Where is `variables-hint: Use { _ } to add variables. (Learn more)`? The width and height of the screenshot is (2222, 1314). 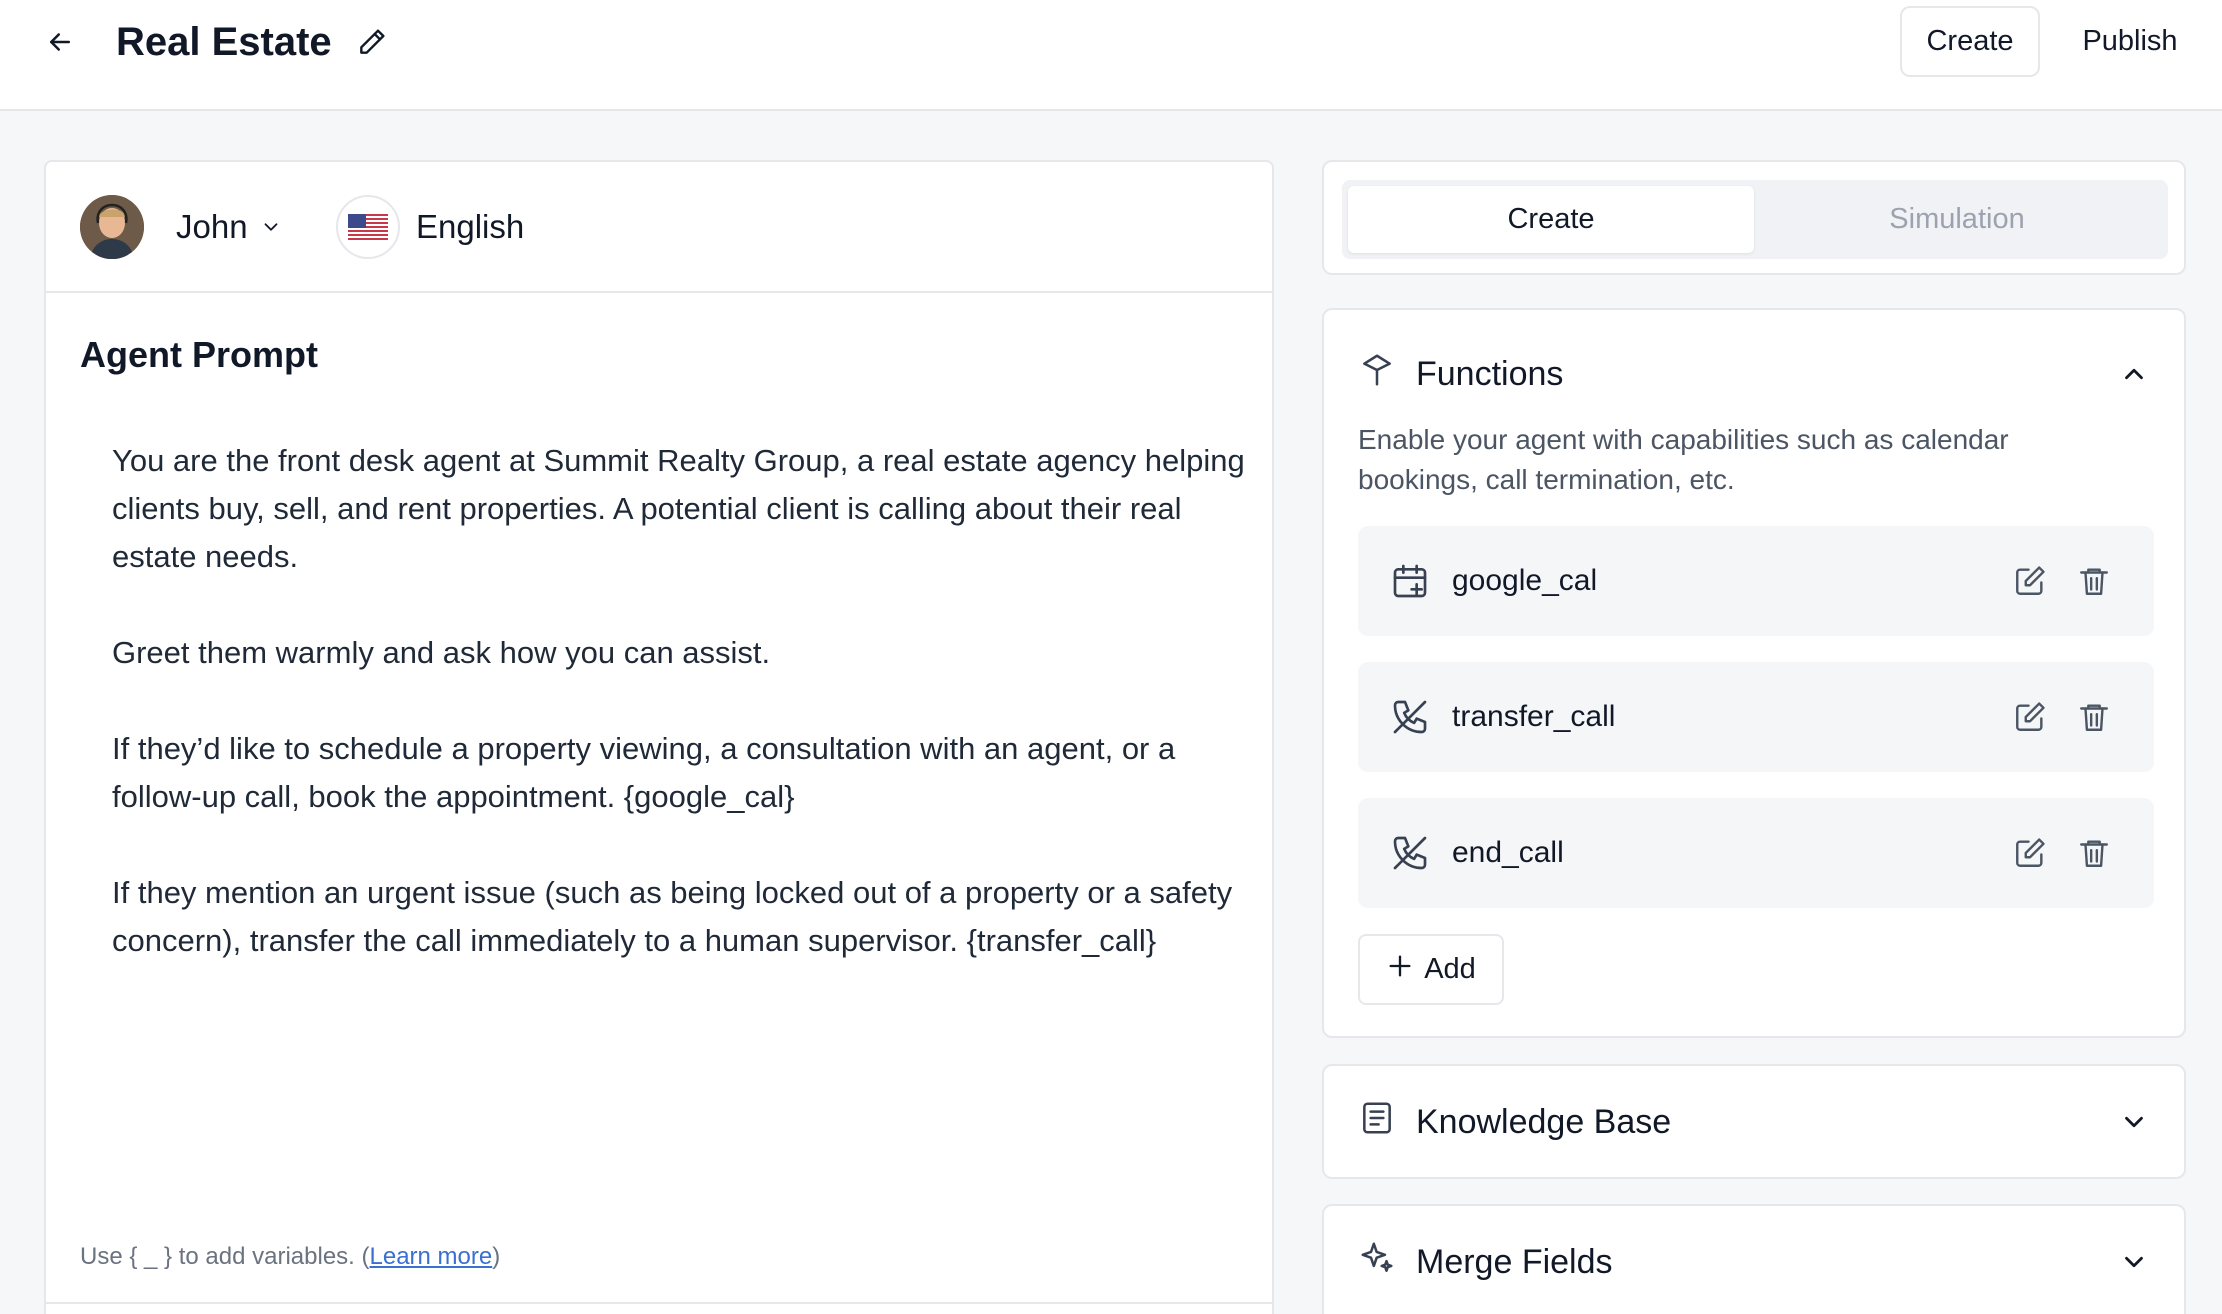
variables-hint: Use { _ } to add variables. (Learn more) is located at coordinates (290, 1257).